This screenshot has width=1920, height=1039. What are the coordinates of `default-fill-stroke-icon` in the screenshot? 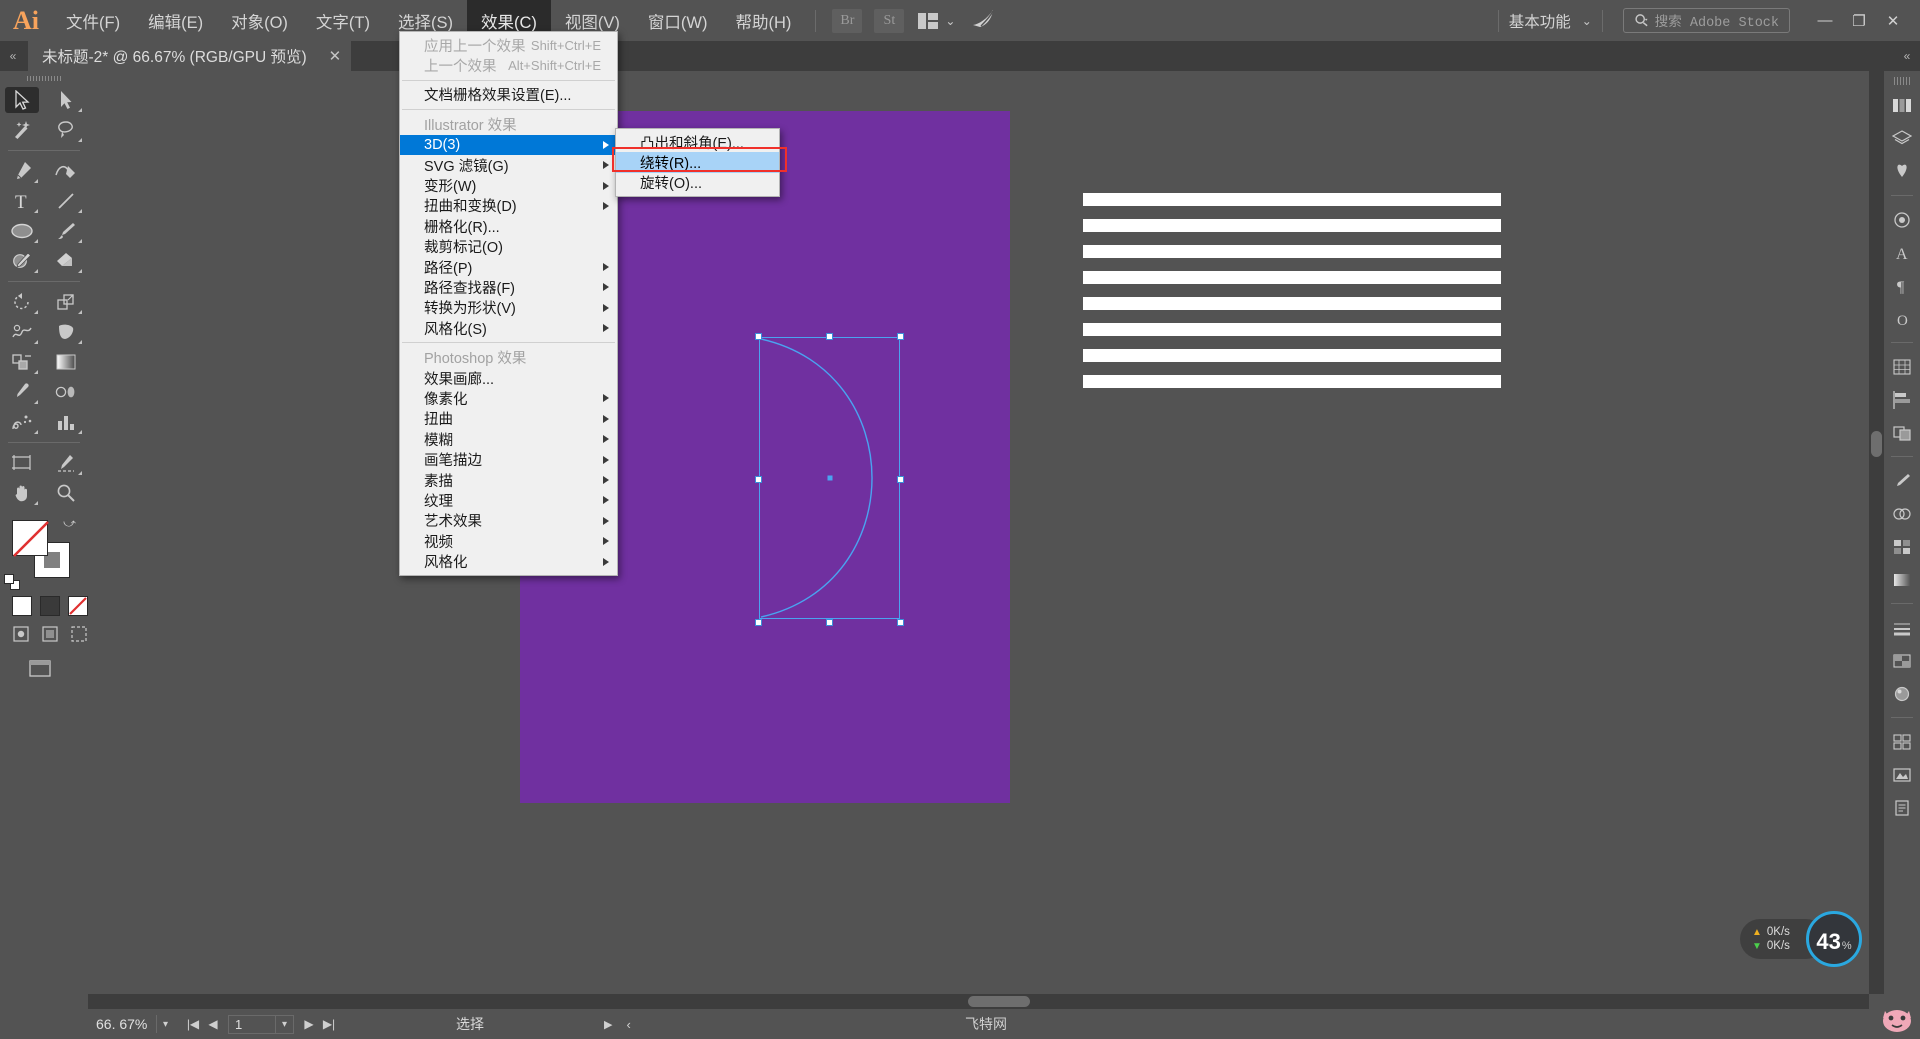 It's located at (12, 582).